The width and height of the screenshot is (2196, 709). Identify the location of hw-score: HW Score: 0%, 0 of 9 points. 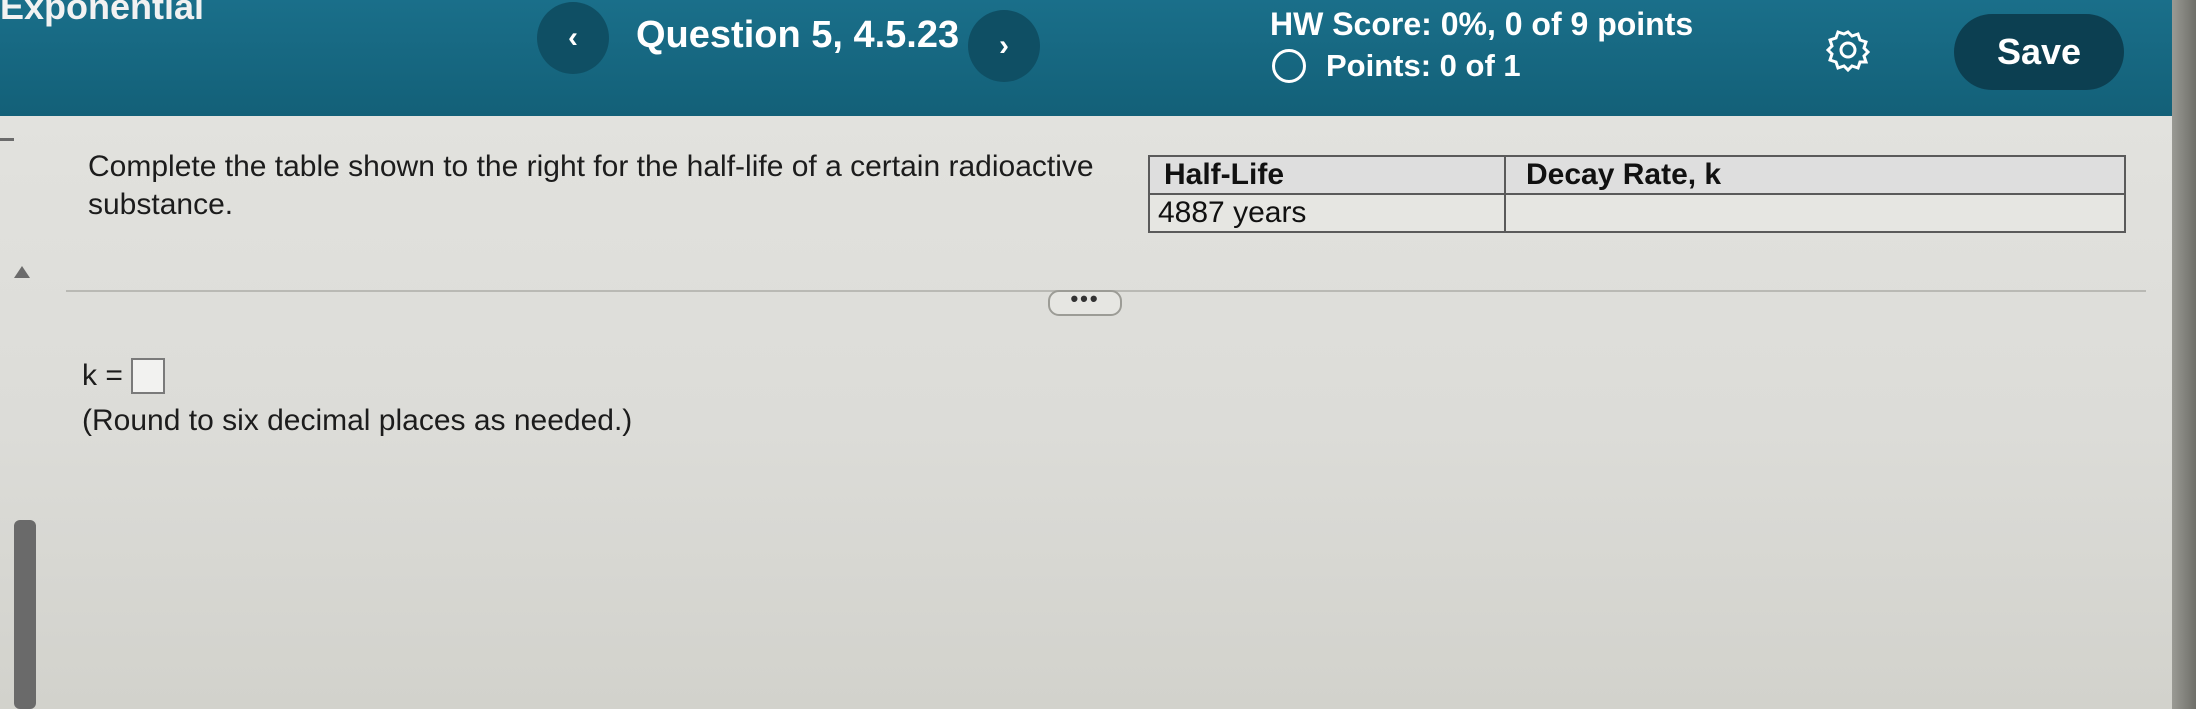
(1482, 24).